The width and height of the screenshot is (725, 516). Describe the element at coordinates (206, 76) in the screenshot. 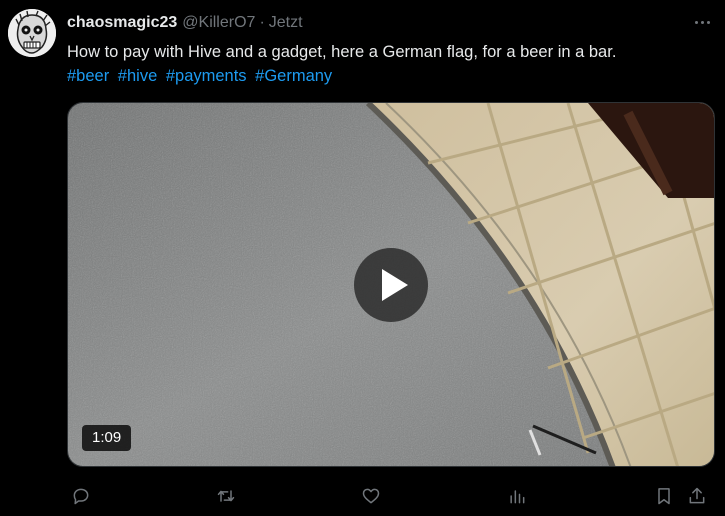

I see `hashtag-link: #payments` at that location.